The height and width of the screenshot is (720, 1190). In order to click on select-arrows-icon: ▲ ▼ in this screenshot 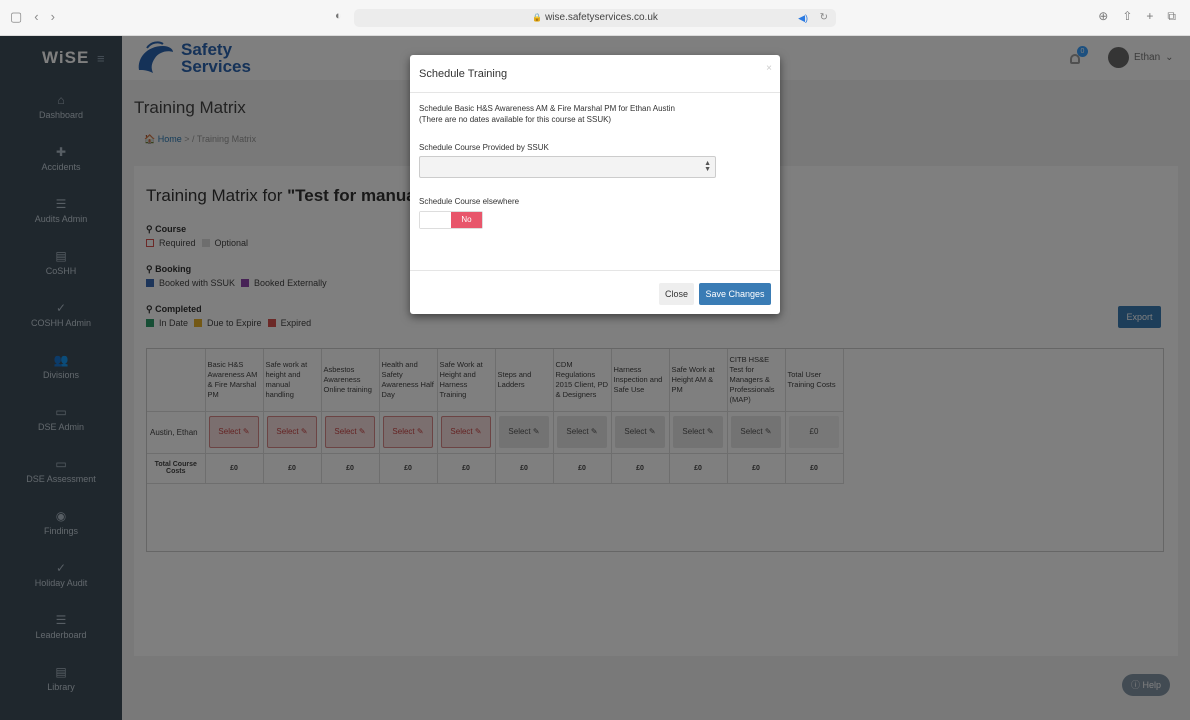, I will do `click(707, 166)`.